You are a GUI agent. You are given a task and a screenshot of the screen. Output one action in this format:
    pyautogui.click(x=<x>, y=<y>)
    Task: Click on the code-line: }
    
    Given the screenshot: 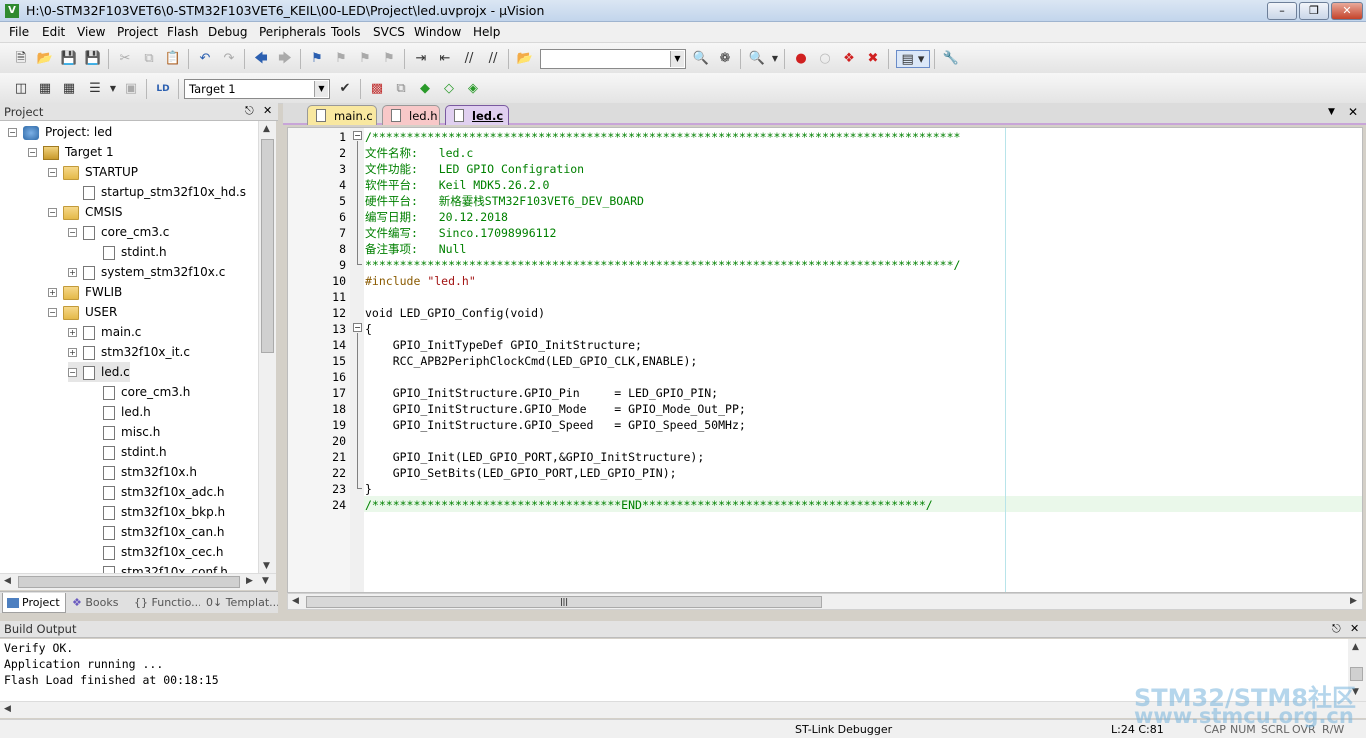 What is the action you would take?
    pyautogui.click(x=368, y=489)
    